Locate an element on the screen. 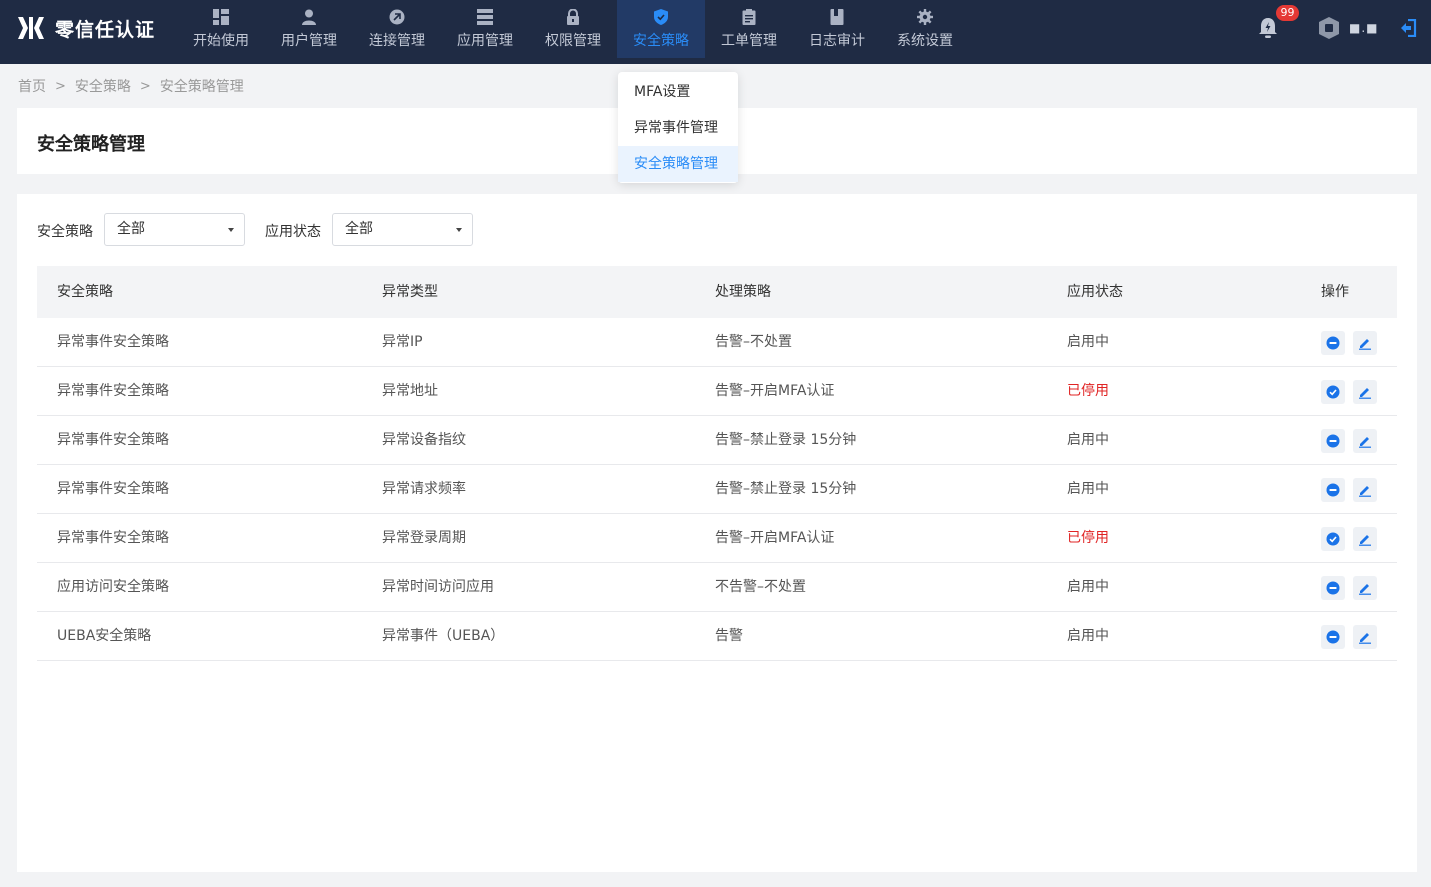  table-row: 异常事件安全策略 异常IP 告警–不处置 启用中 is located at coordinates (717, 342).